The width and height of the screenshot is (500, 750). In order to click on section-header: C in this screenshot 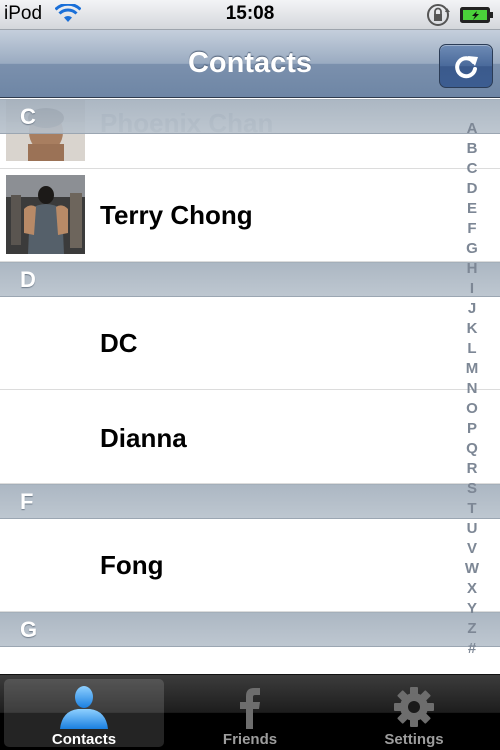, I will do `click(250, 116)`.